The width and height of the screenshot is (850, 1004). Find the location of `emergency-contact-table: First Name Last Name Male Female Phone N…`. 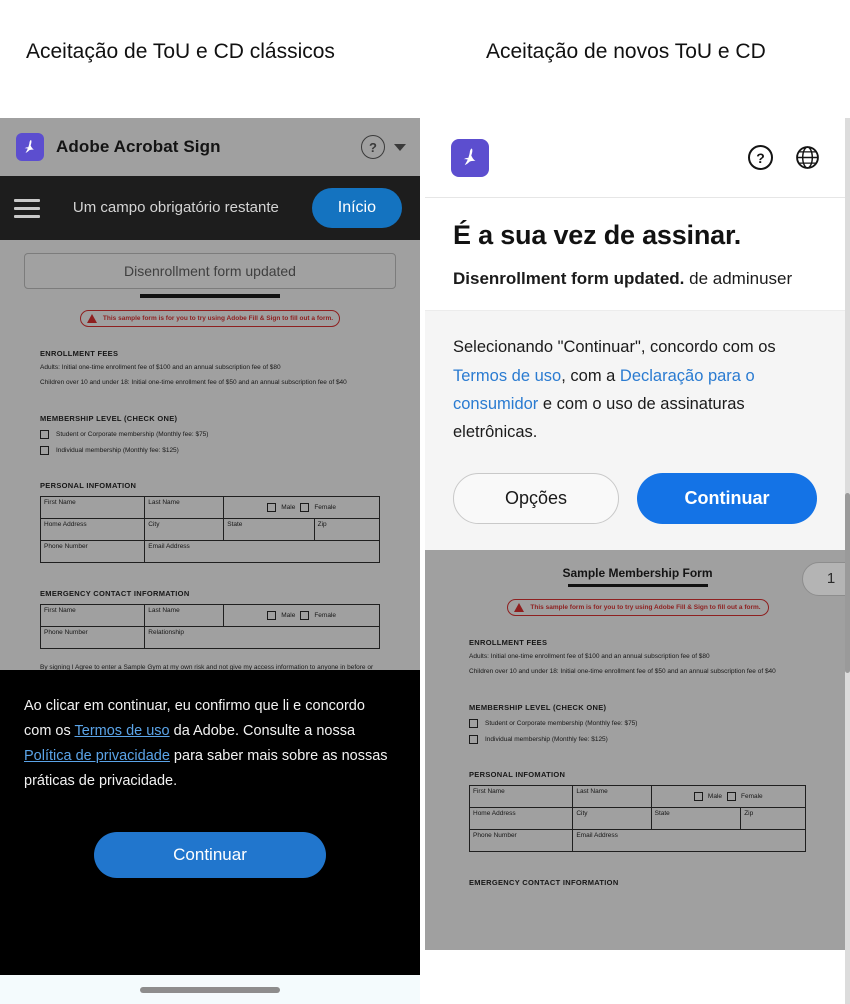

emergency-contact-table: First Name Last Name Male Female Phone N… is located at coordinates (209, 627).